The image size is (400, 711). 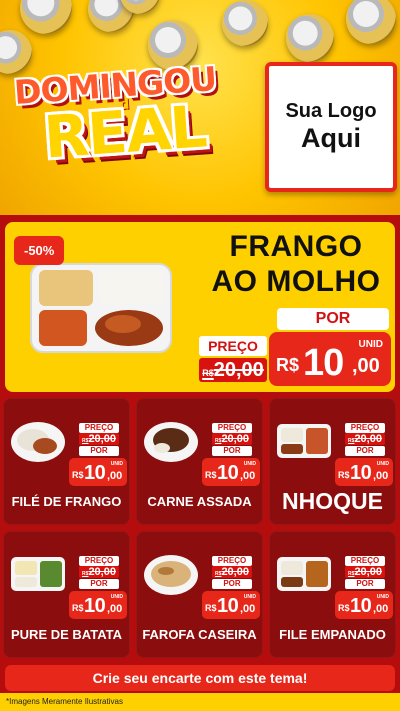 I want to click on disclaimer-text: *Imagens Meramente Ilustrativas, so click(x=200, y=702).